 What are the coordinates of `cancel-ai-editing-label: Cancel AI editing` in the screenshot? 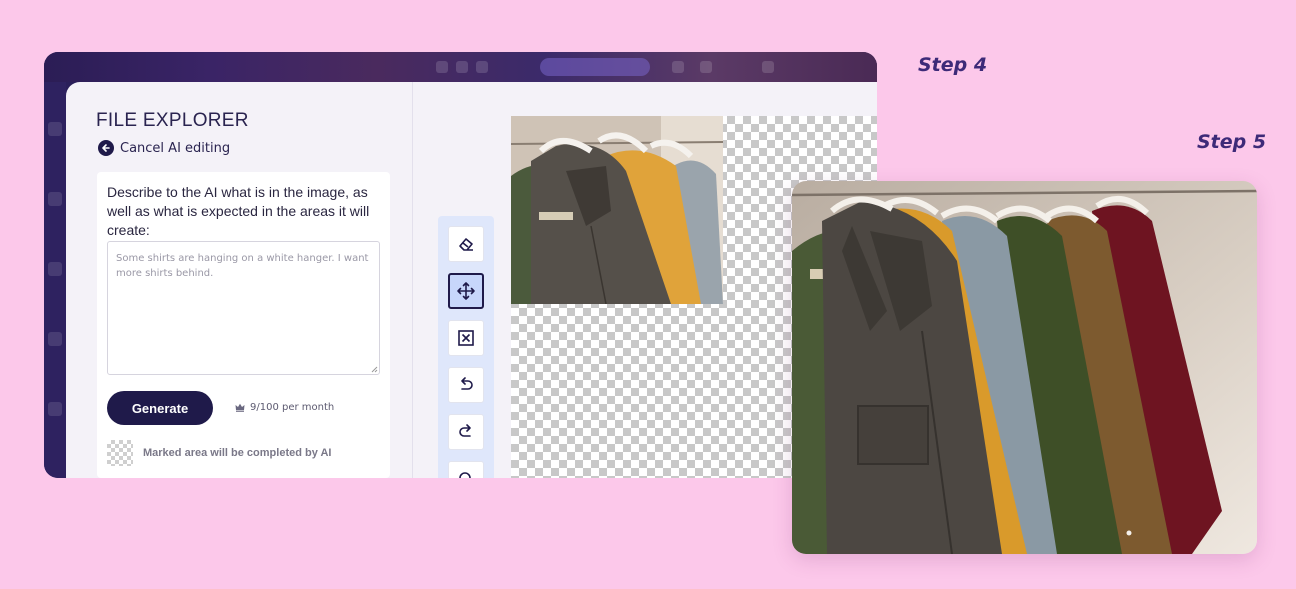 It's located at (175, 148).